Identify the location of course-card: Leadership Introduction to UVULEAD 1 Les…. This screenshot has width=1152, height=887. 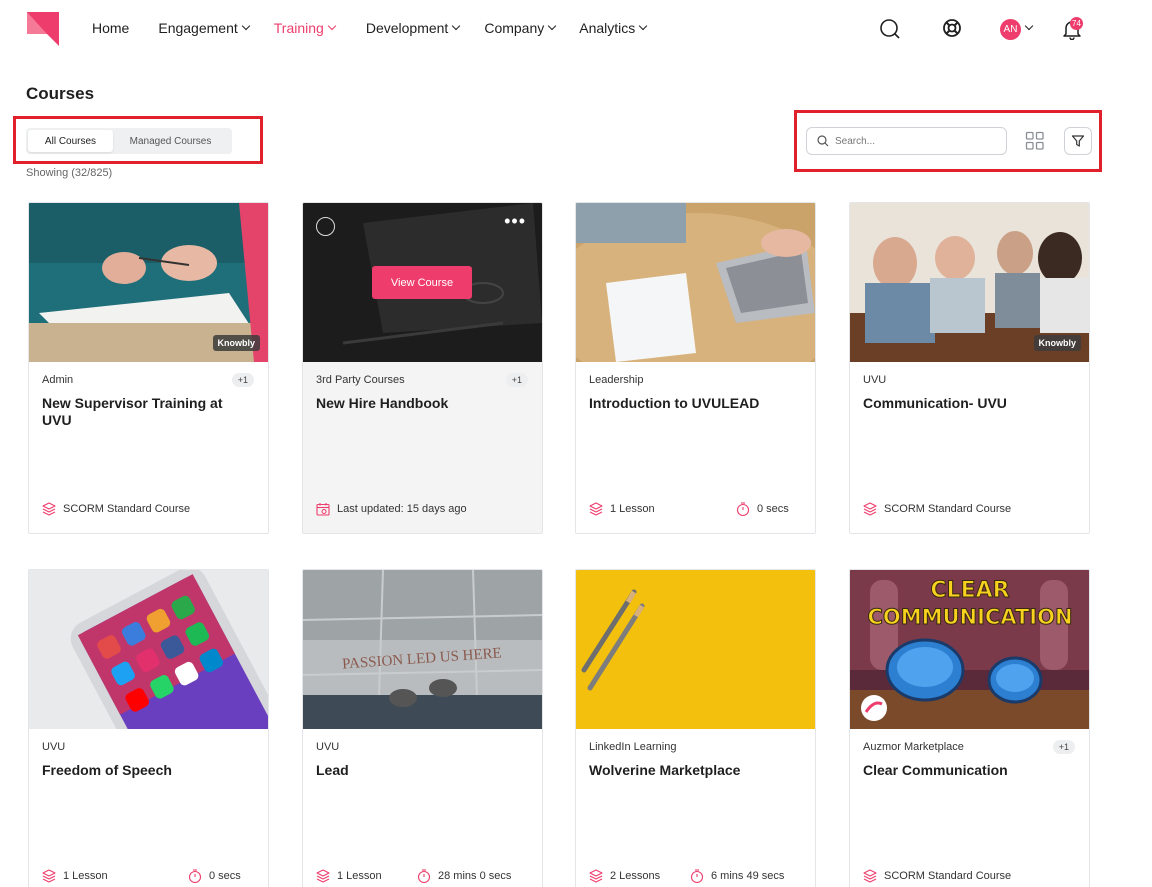
(695, 368).